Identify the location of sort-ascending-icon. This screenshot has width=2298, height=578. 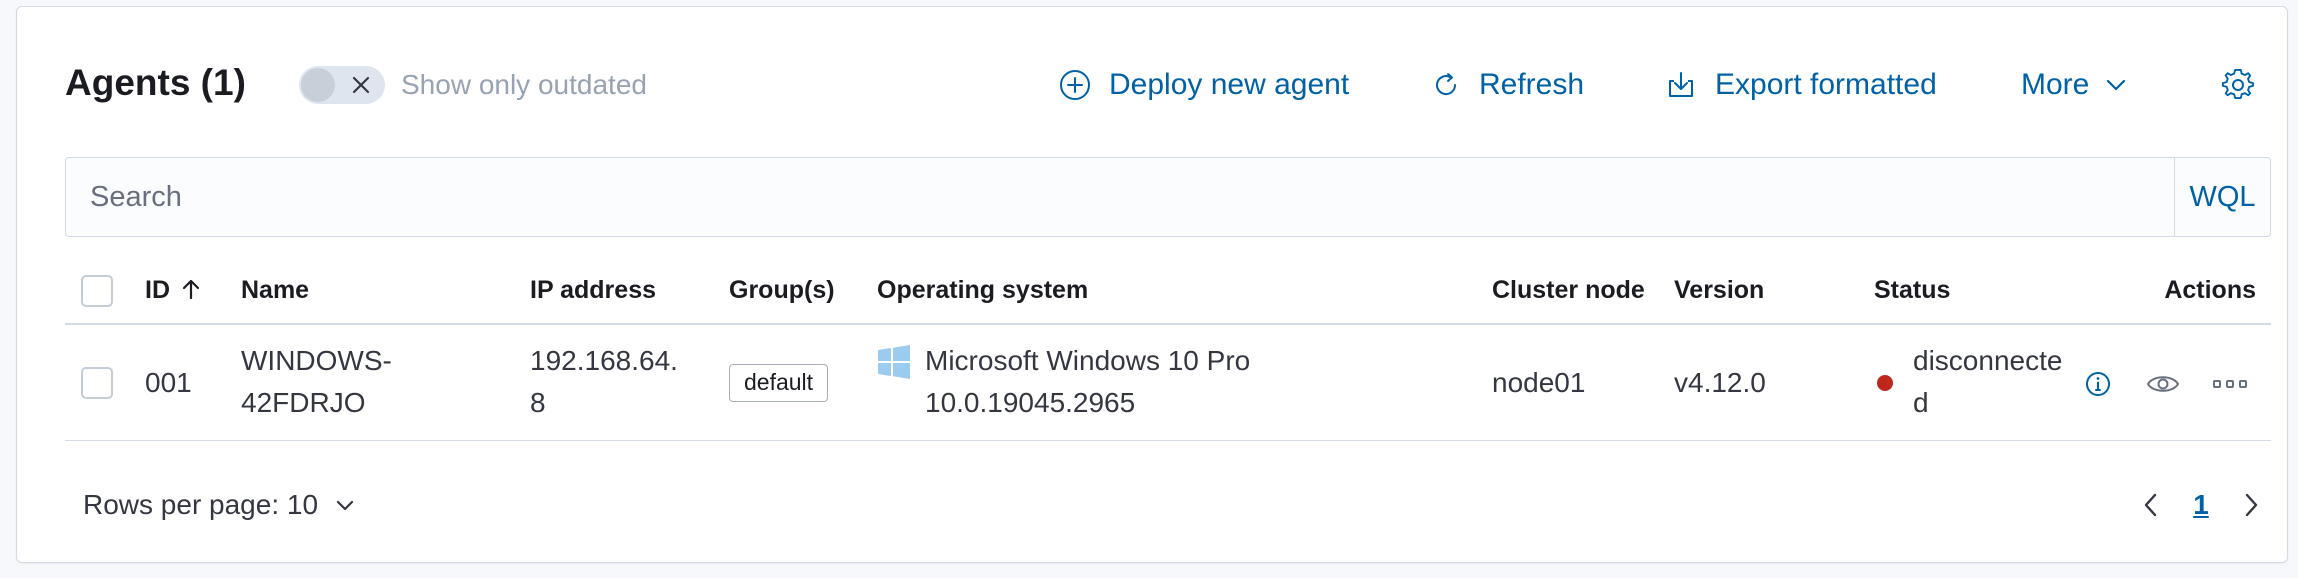
(191, 289).